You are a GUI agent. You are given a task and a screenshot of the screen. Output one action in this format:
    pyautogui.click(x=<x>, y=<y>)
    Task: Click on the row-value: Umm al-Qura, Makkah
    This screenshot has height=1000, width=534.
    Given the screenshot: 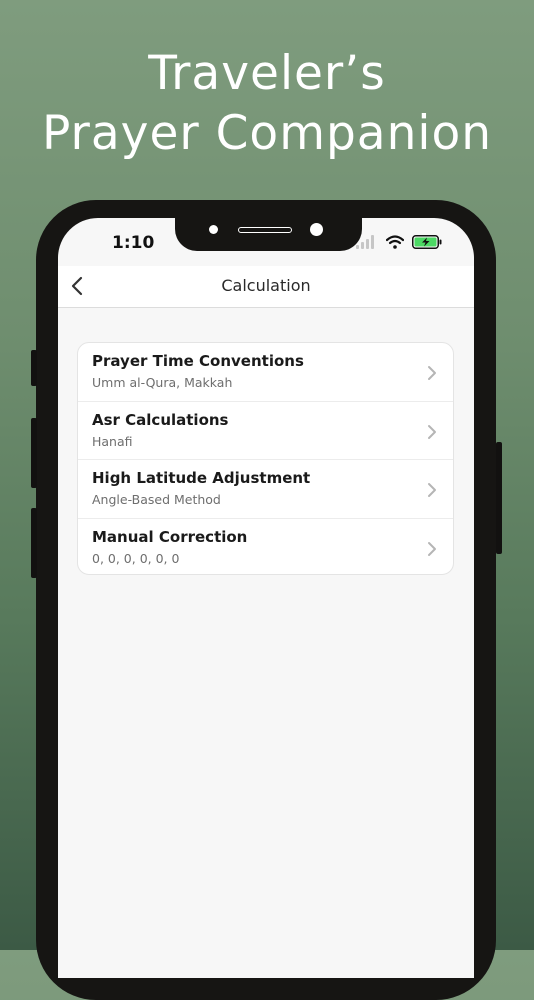 What is the action you would take?
    pyautogui.click(x=162, y=382)
    